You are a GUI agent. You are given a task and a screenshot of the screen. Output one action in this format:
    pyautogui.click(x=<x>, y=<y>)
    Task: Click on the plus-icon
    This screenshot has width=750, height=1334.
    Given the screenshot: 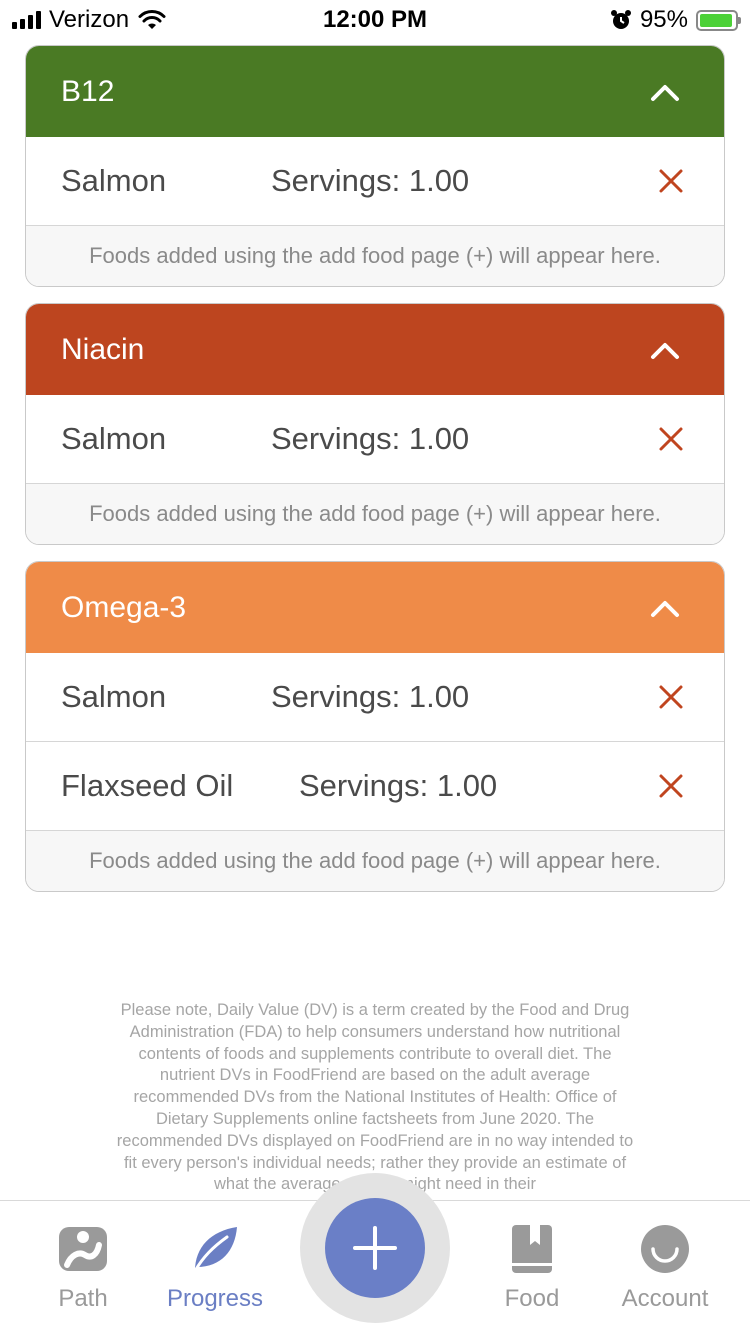 What is the action you would take?
    pyautogui.click(x=375, y=1248)
    